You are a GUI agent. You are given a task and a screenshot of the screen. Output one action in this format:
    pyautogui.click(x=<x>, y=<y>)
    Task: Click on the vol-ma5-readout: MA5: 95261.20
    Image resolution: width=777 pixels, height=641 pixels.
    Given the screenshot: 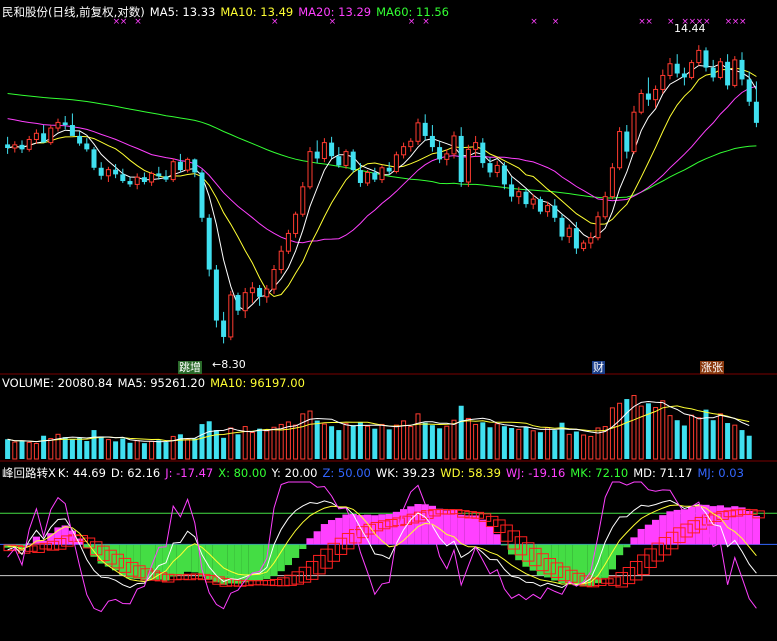 What is the action you would take?
    pyautogui.click(x=161, y=383)
    